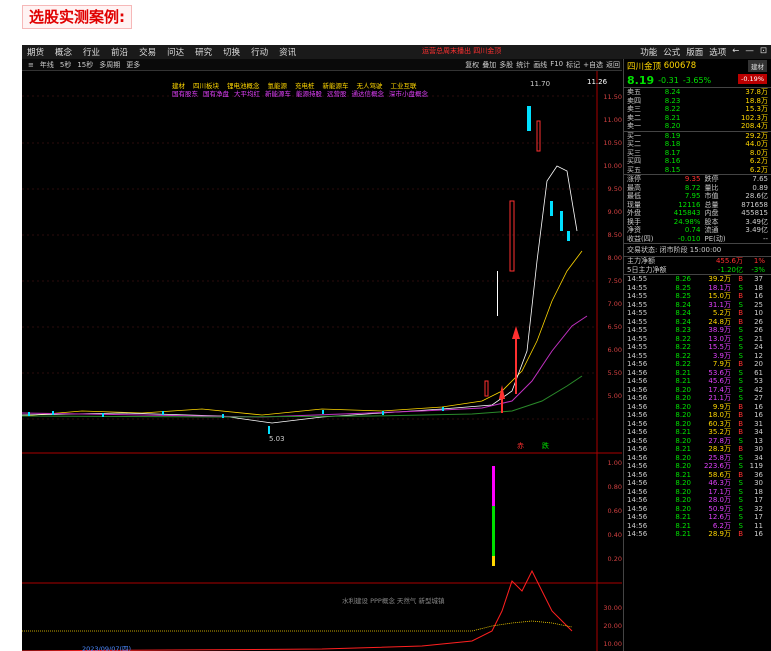  What do you see at coordinates (573, 65) in the screenshot?
I see `toolbar-button: 标记` at bounding box center [573, 65].